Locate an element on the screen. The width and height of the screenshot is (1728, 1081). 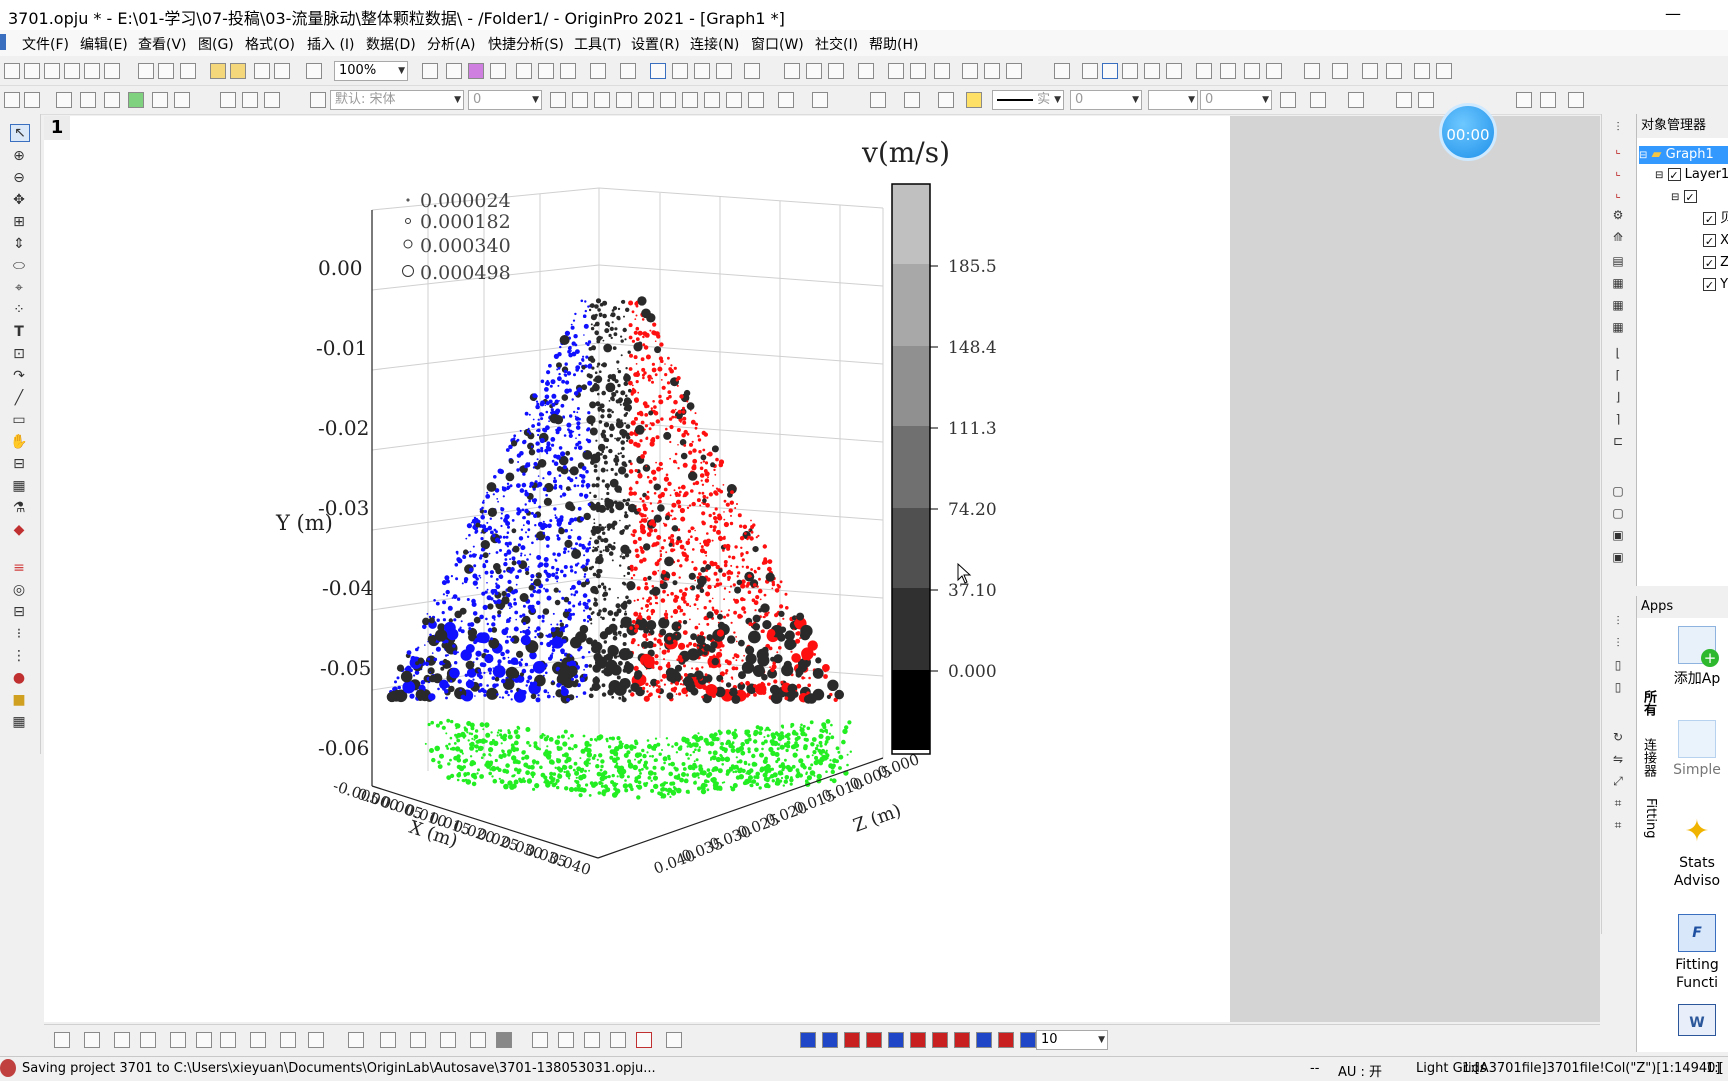
lock-aspect-icon: ⌗ is located at coordinates (1618, 803).